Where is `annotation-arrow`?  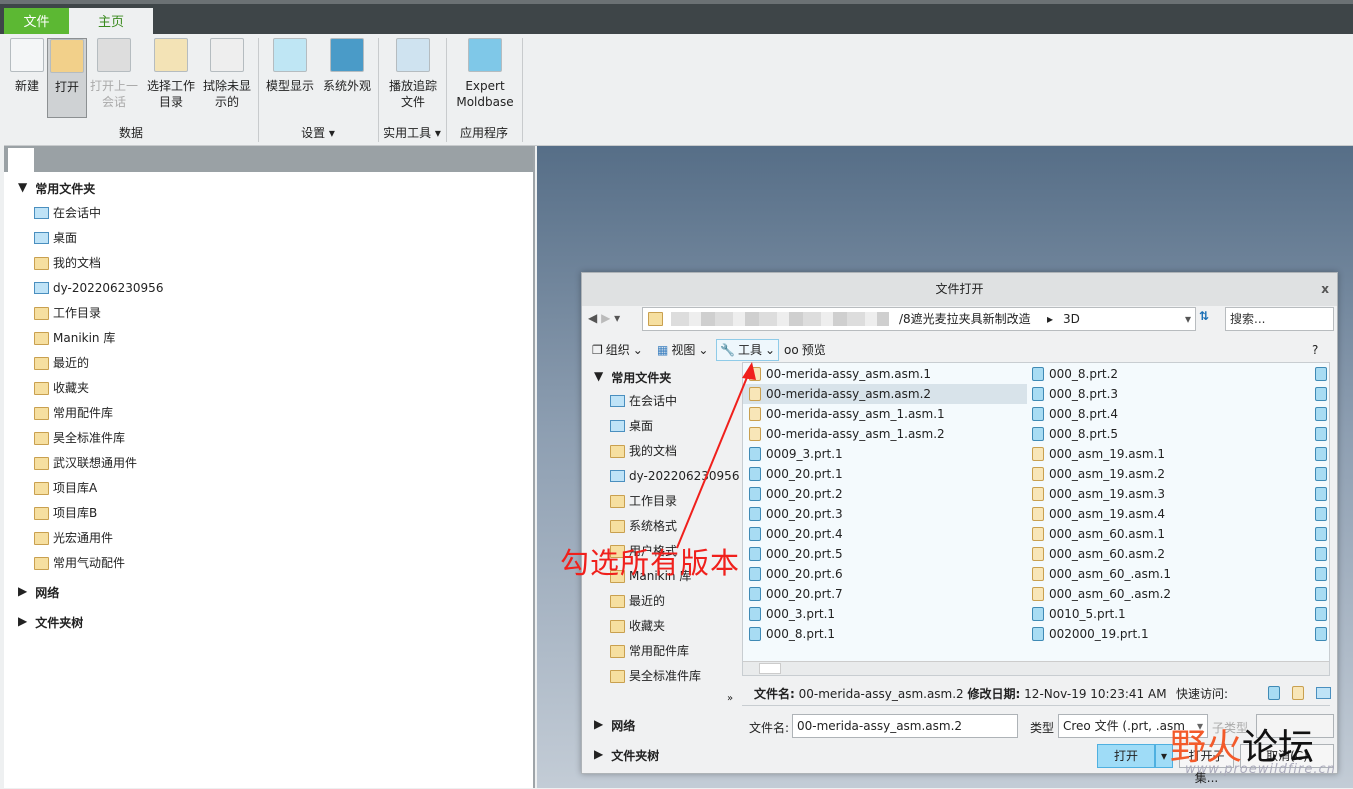
annotation-arrow is located at coordinates (716, 455).